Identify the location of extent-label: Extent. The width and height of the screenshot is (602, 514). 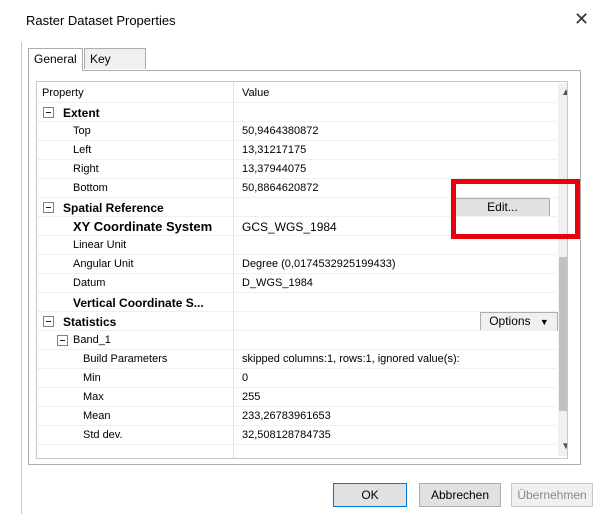
(81, 113).